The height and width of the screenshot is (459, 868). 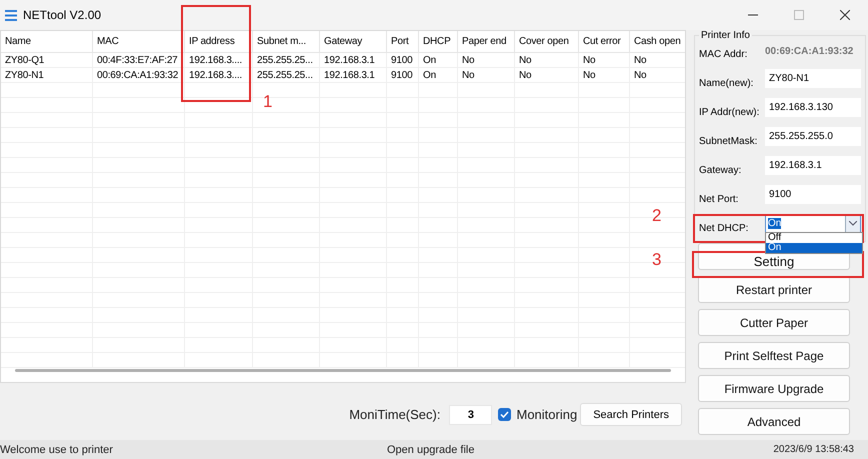 What do you see at coordinates (505, 414) in the screenshot?
I see `checkbox` at bounding box center [505, 414].